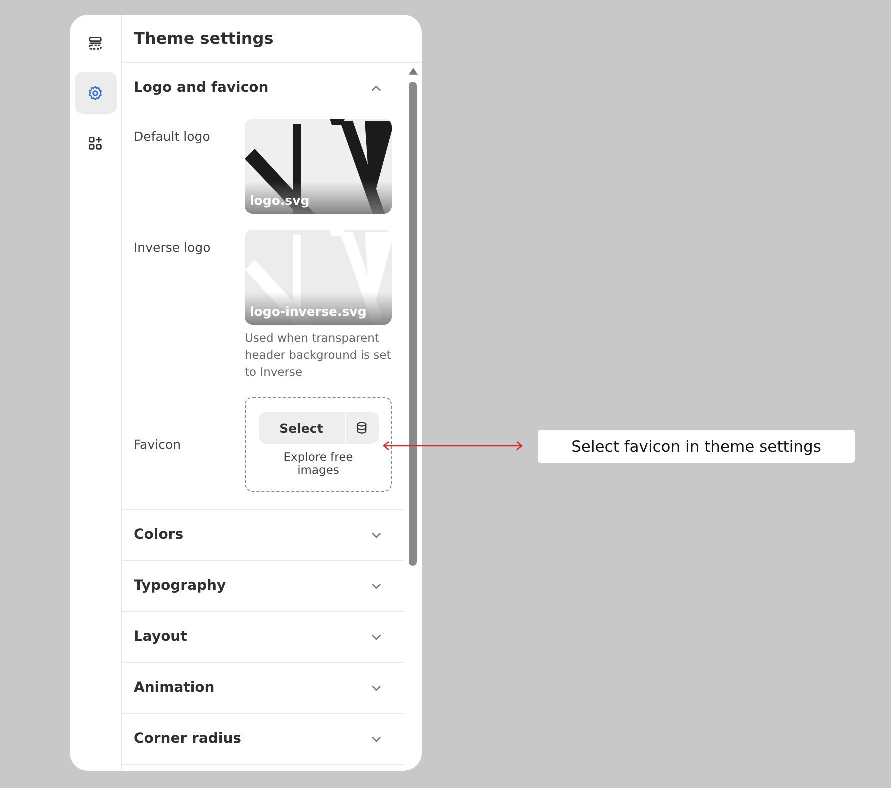  What do you see at coordinates (319, 464) in the screenshot?
I see `explore-link: Explore free images` at bounding box center [319, 464].